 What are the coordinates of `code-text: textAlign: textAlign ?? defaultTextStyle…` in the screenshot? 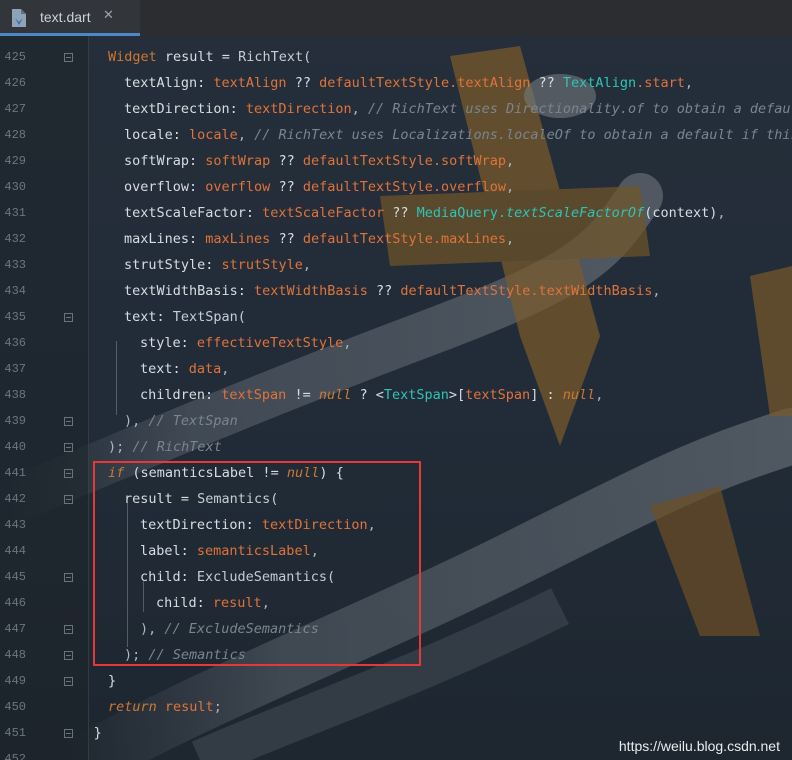 It's located at (408, 83).